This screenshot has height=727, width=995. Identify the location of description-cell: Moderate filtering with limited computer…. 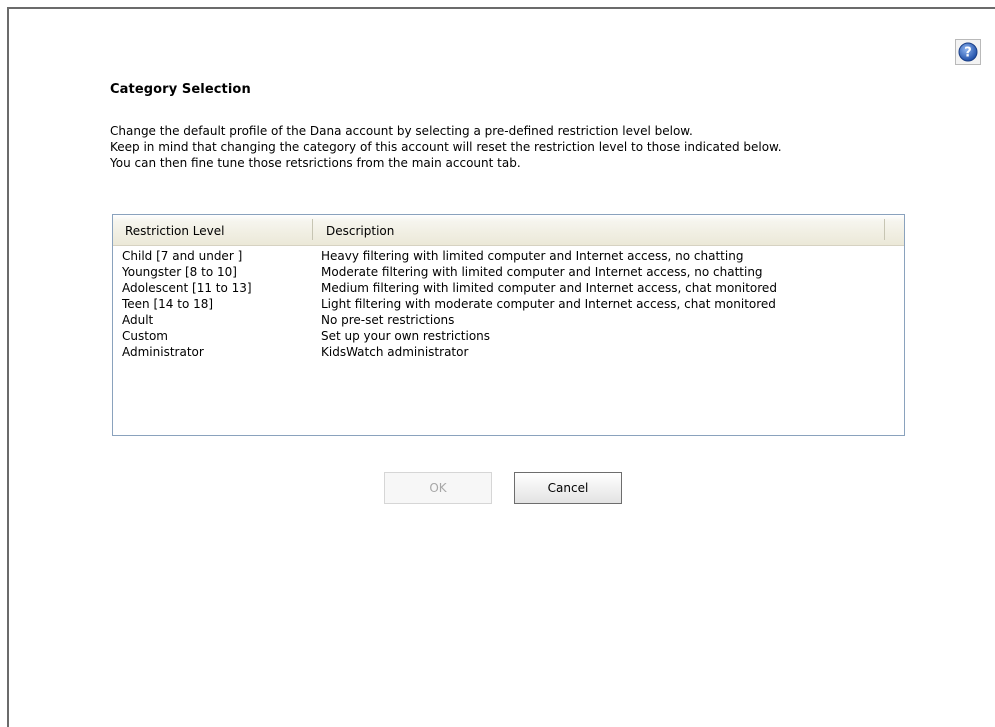
(542, 272).